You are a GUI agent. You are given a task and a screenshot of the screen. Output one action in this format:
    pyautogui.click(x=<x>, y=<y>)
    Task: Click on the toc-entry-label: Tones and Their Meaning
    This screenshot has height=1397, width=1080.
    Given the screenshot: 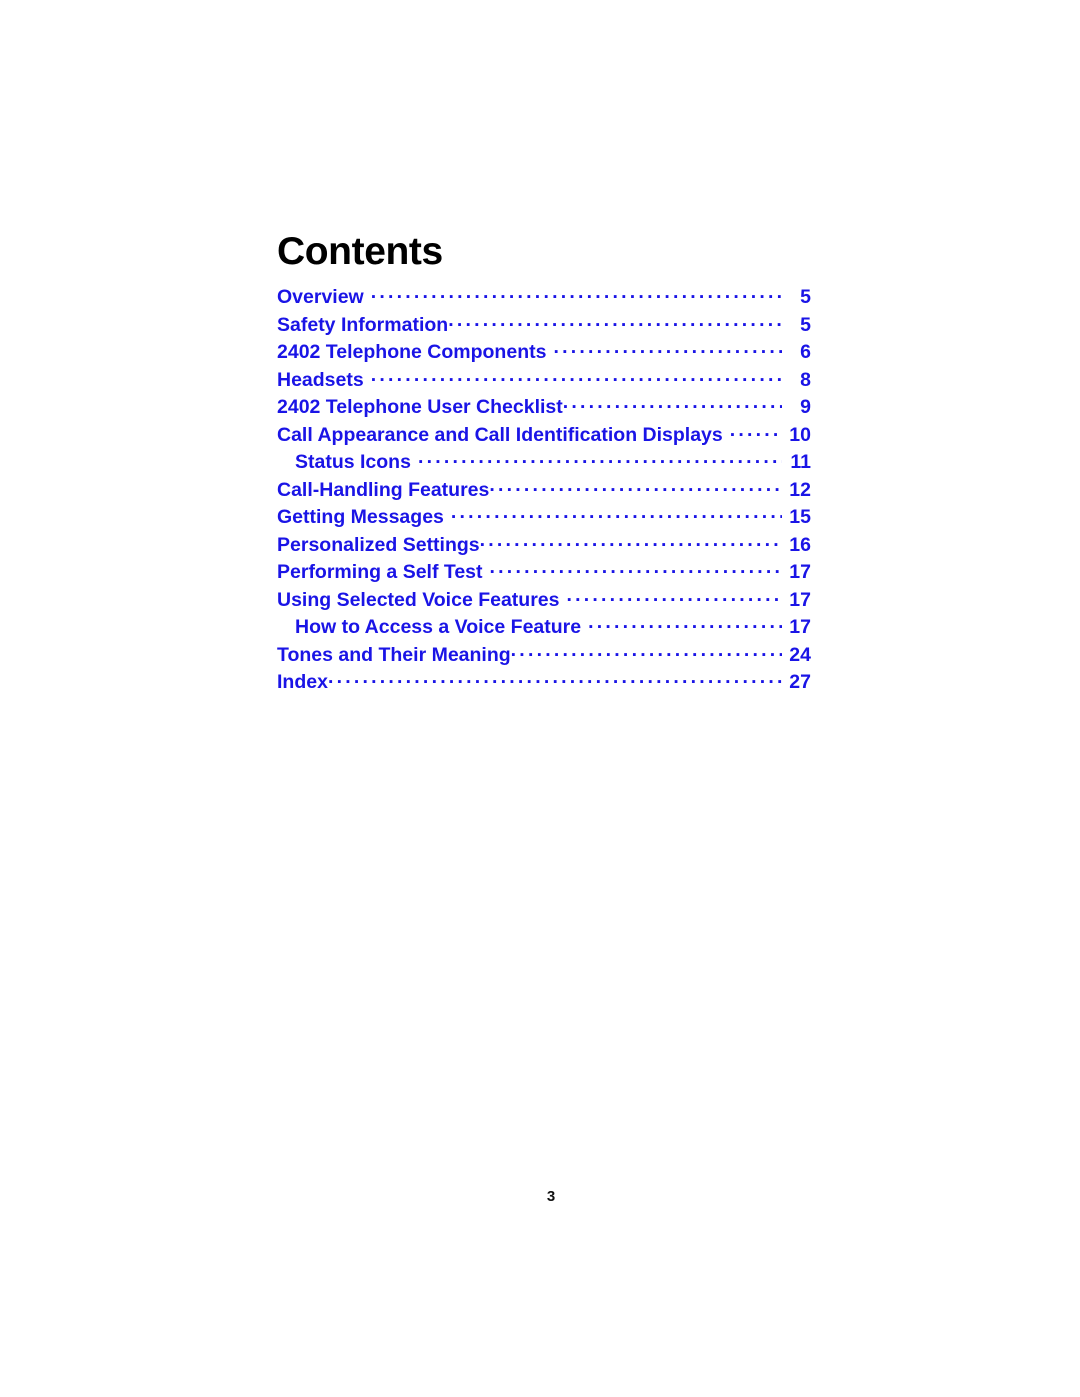 What is the action you would take?
    pyautogui.click(x=394, y=654)
    